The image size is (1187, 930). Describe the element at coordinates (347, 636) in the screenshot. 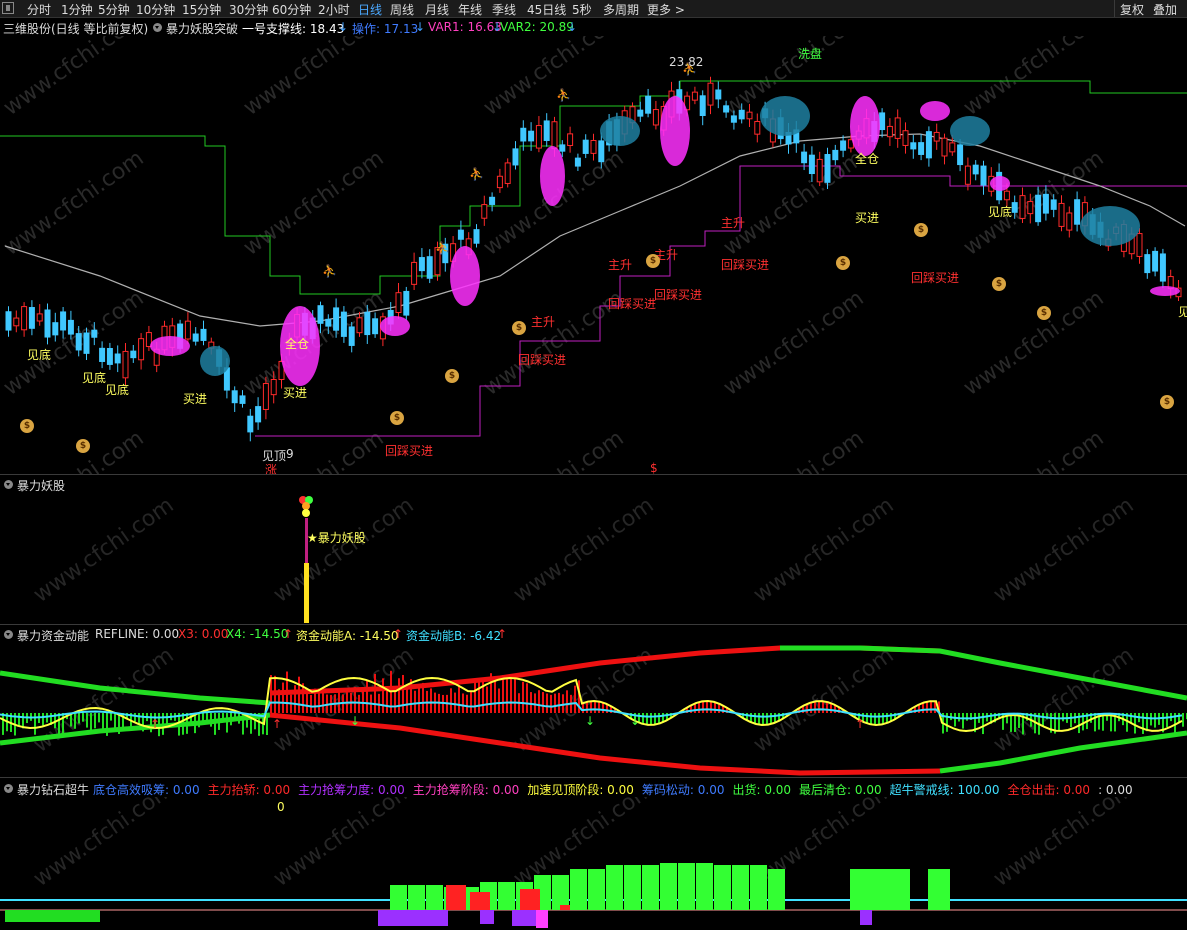

I see `zjdna-value: 资金动能A: -14.50` at that location.